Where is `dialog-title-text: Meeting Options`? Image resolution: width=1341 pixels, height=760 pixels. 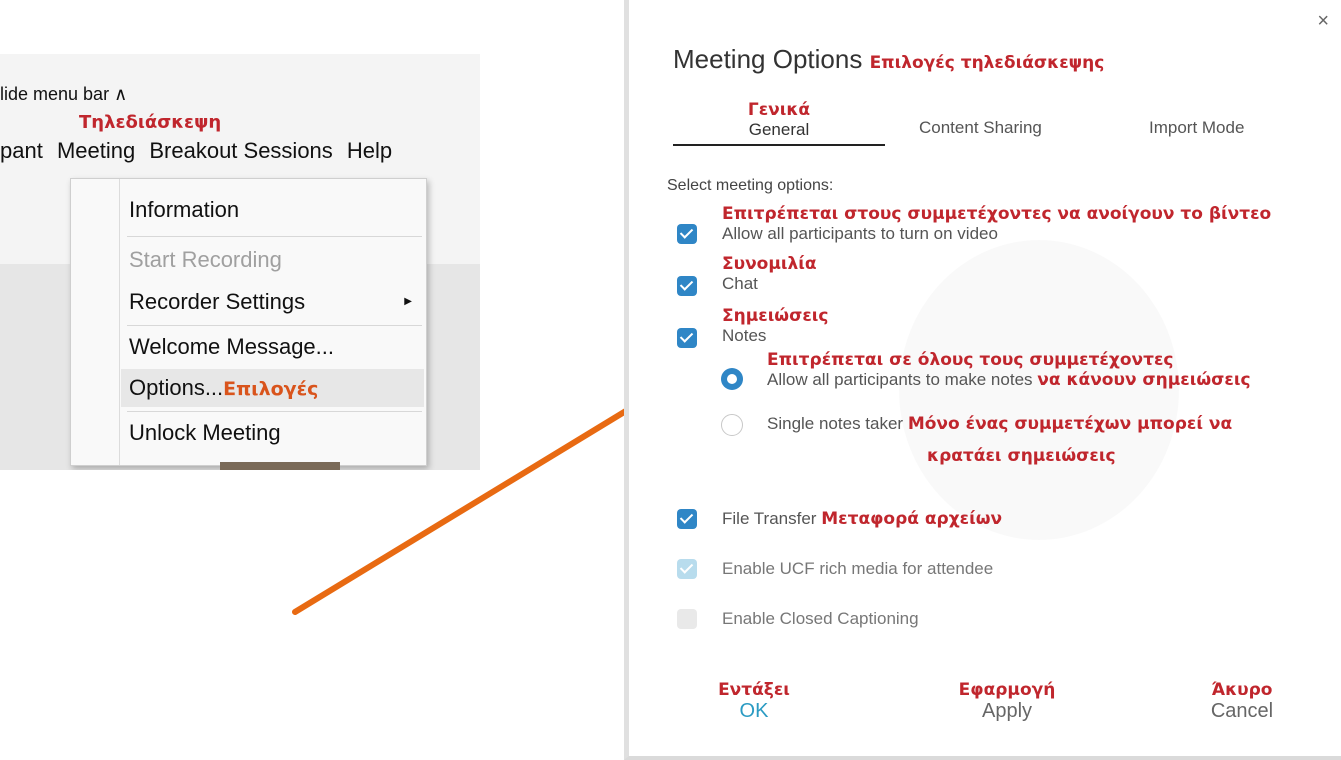
dialog-title-text: Meeting Options is located at coordinates (768, 59).